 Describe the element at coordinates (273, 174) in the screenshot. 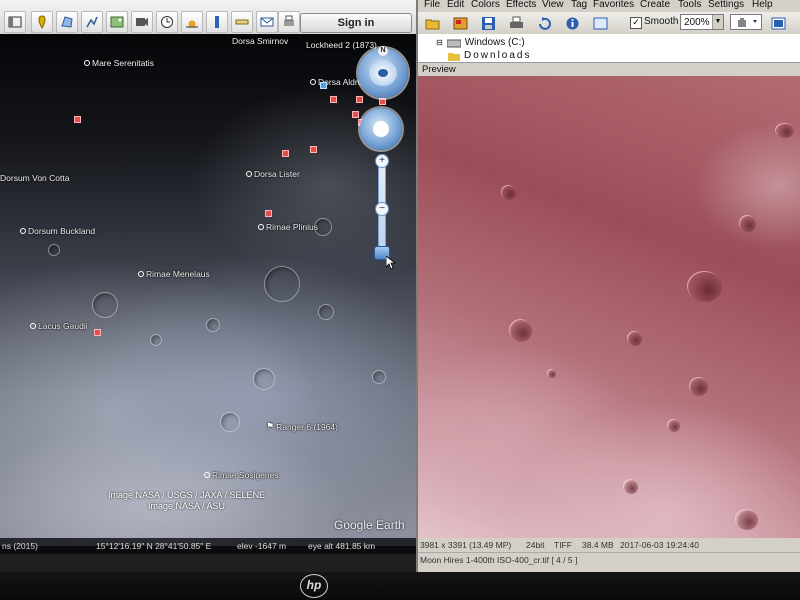

I see `place-label: Dorsa Lister` at that location.